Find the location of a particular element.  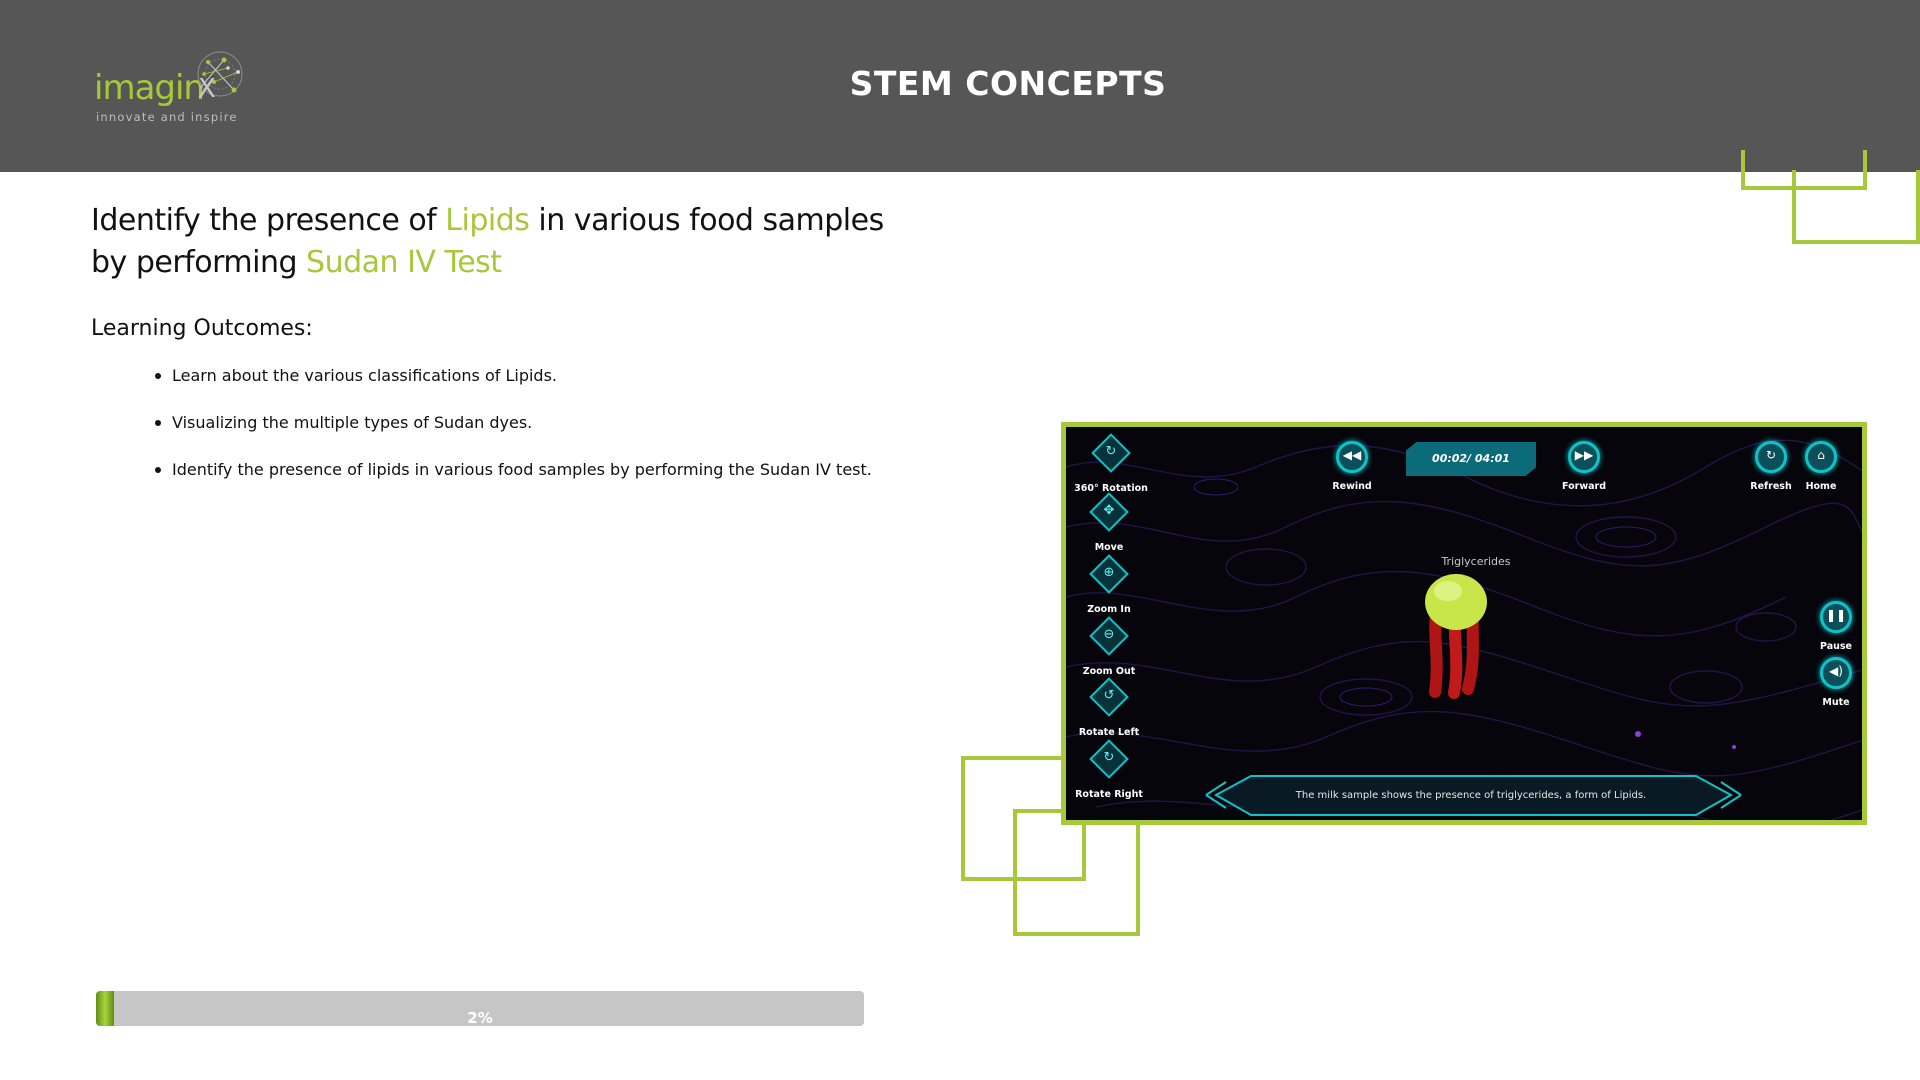

move-icon: ✥ is located at coordinates (1109, 510).